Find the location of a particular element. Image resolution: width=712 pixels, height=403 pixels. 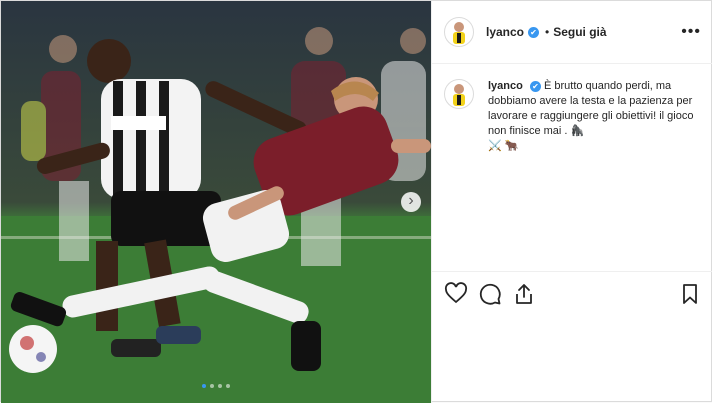

post-header: lyanco ✔ • Segui già ••• is located at coordinates (572, 32).